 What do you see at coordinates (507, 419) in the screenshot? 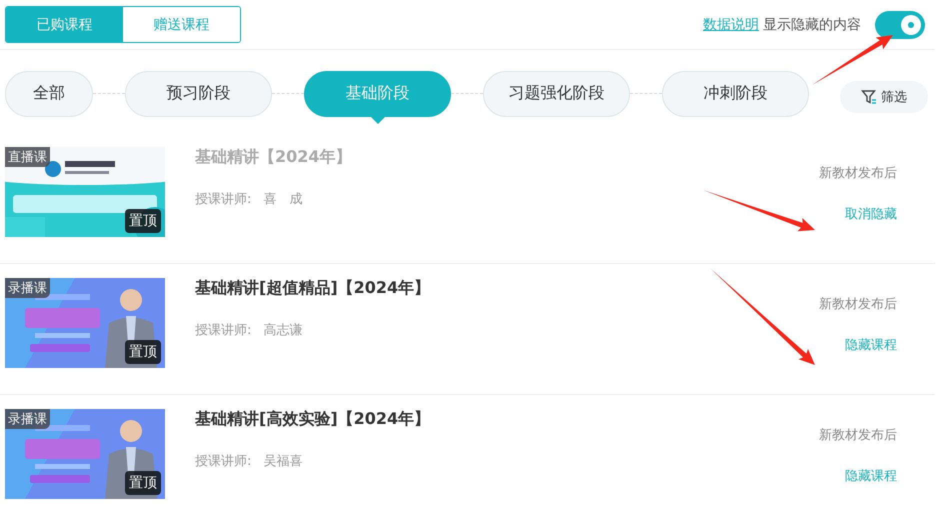
I see `course-title: 基础精讲[高效实验]【2024年】` at bounding box center [507, 419].